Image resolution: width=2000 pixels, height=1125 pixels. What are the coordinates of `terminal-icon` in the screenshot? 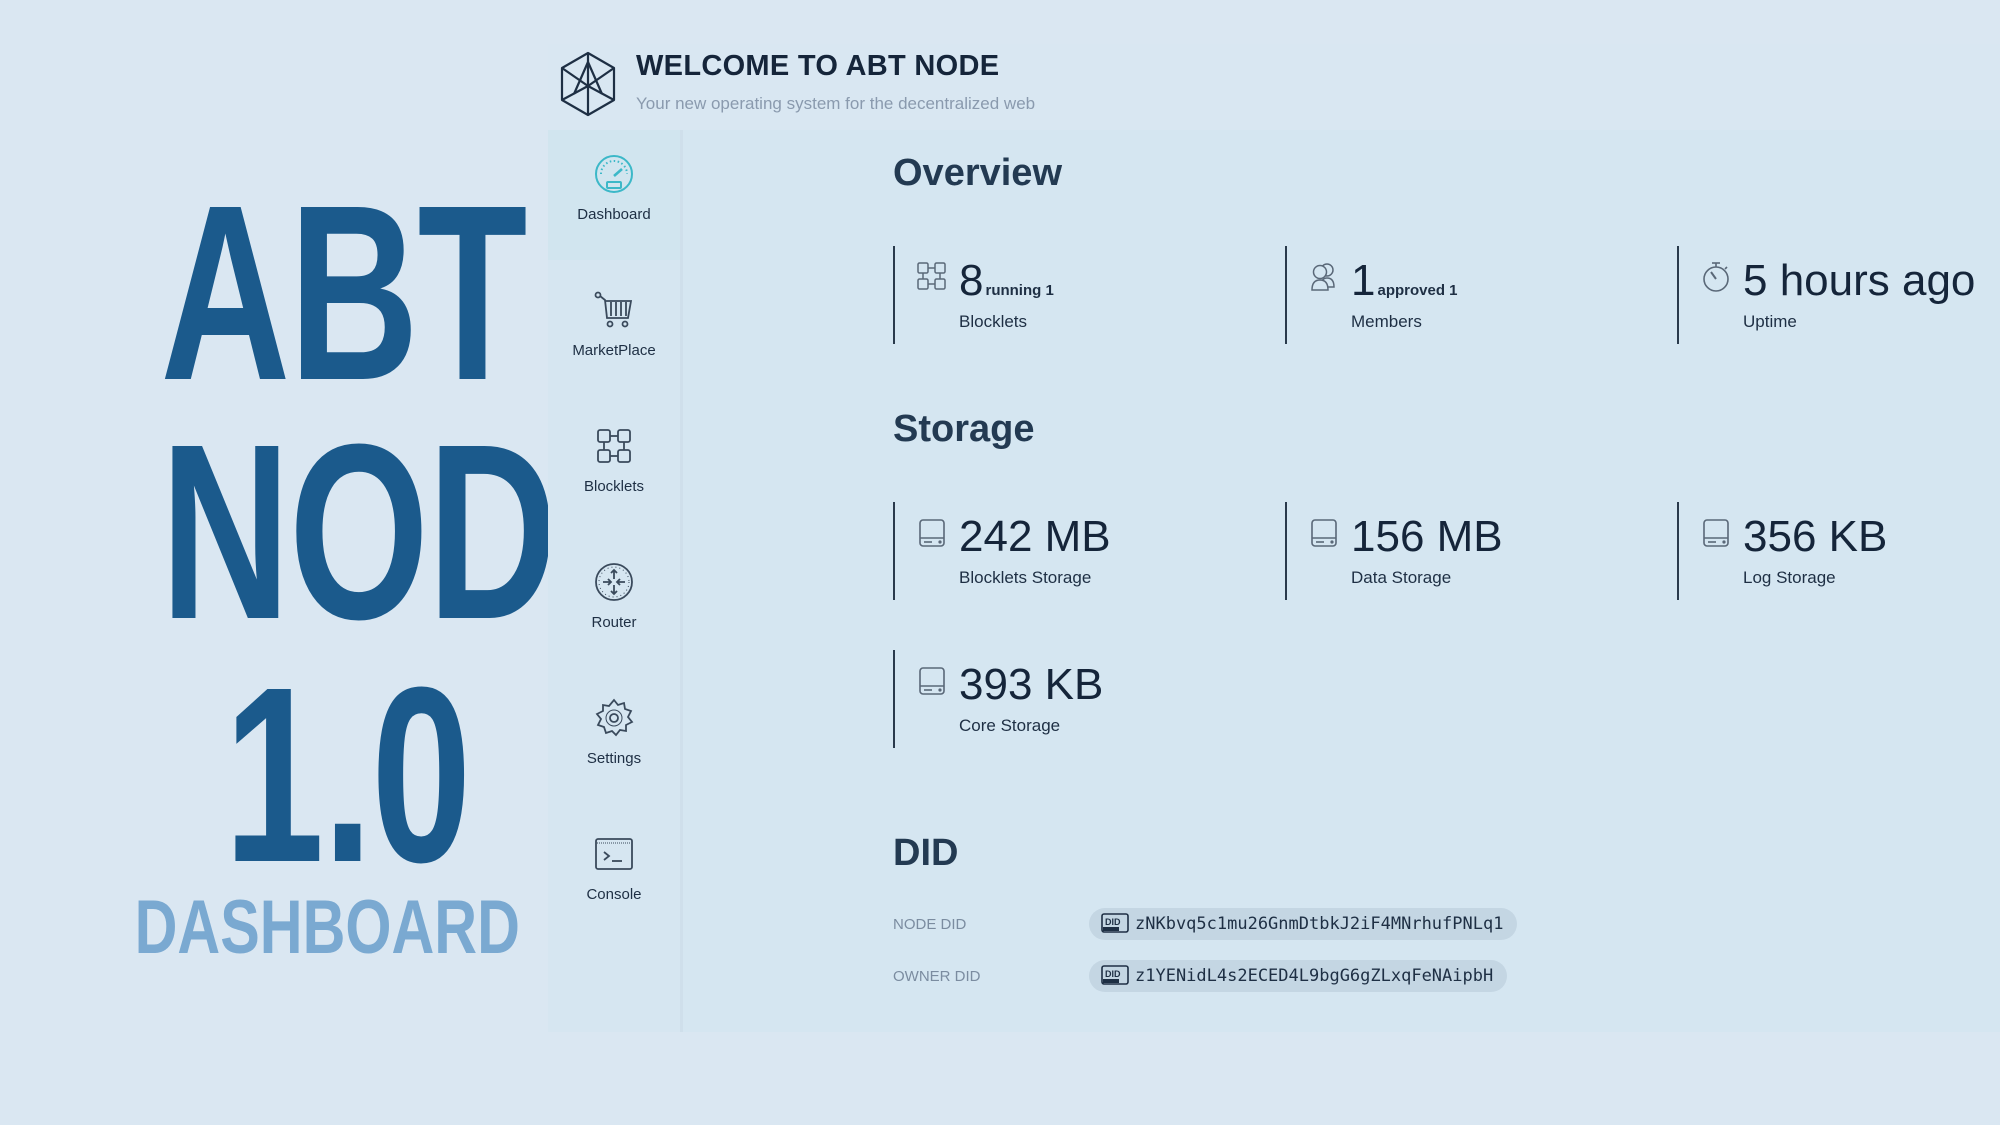 It's located at (614, 854).